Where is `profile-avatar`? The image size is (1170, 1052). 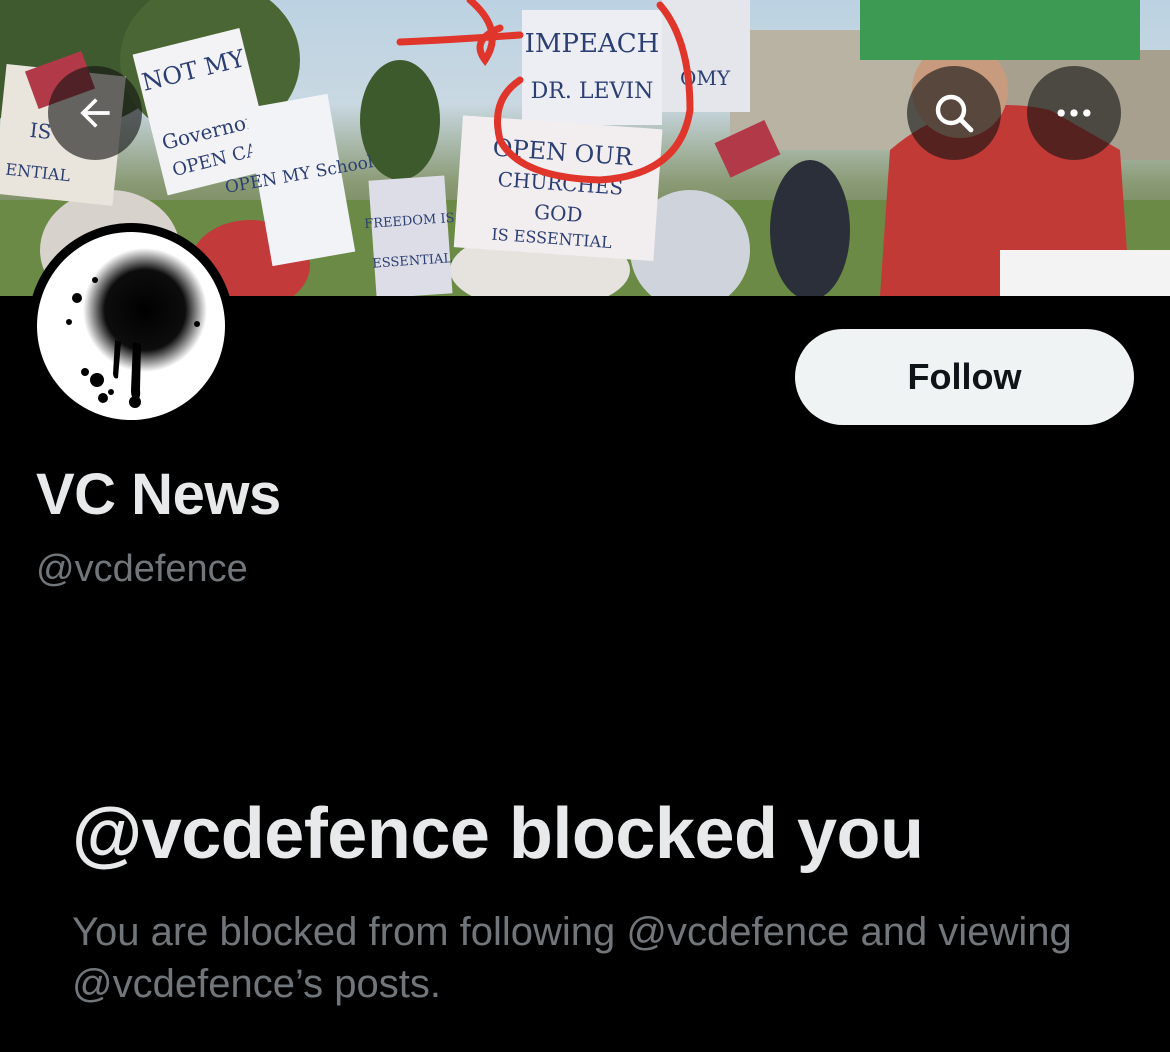
profile-avatar is located at coordinates (131, 326).